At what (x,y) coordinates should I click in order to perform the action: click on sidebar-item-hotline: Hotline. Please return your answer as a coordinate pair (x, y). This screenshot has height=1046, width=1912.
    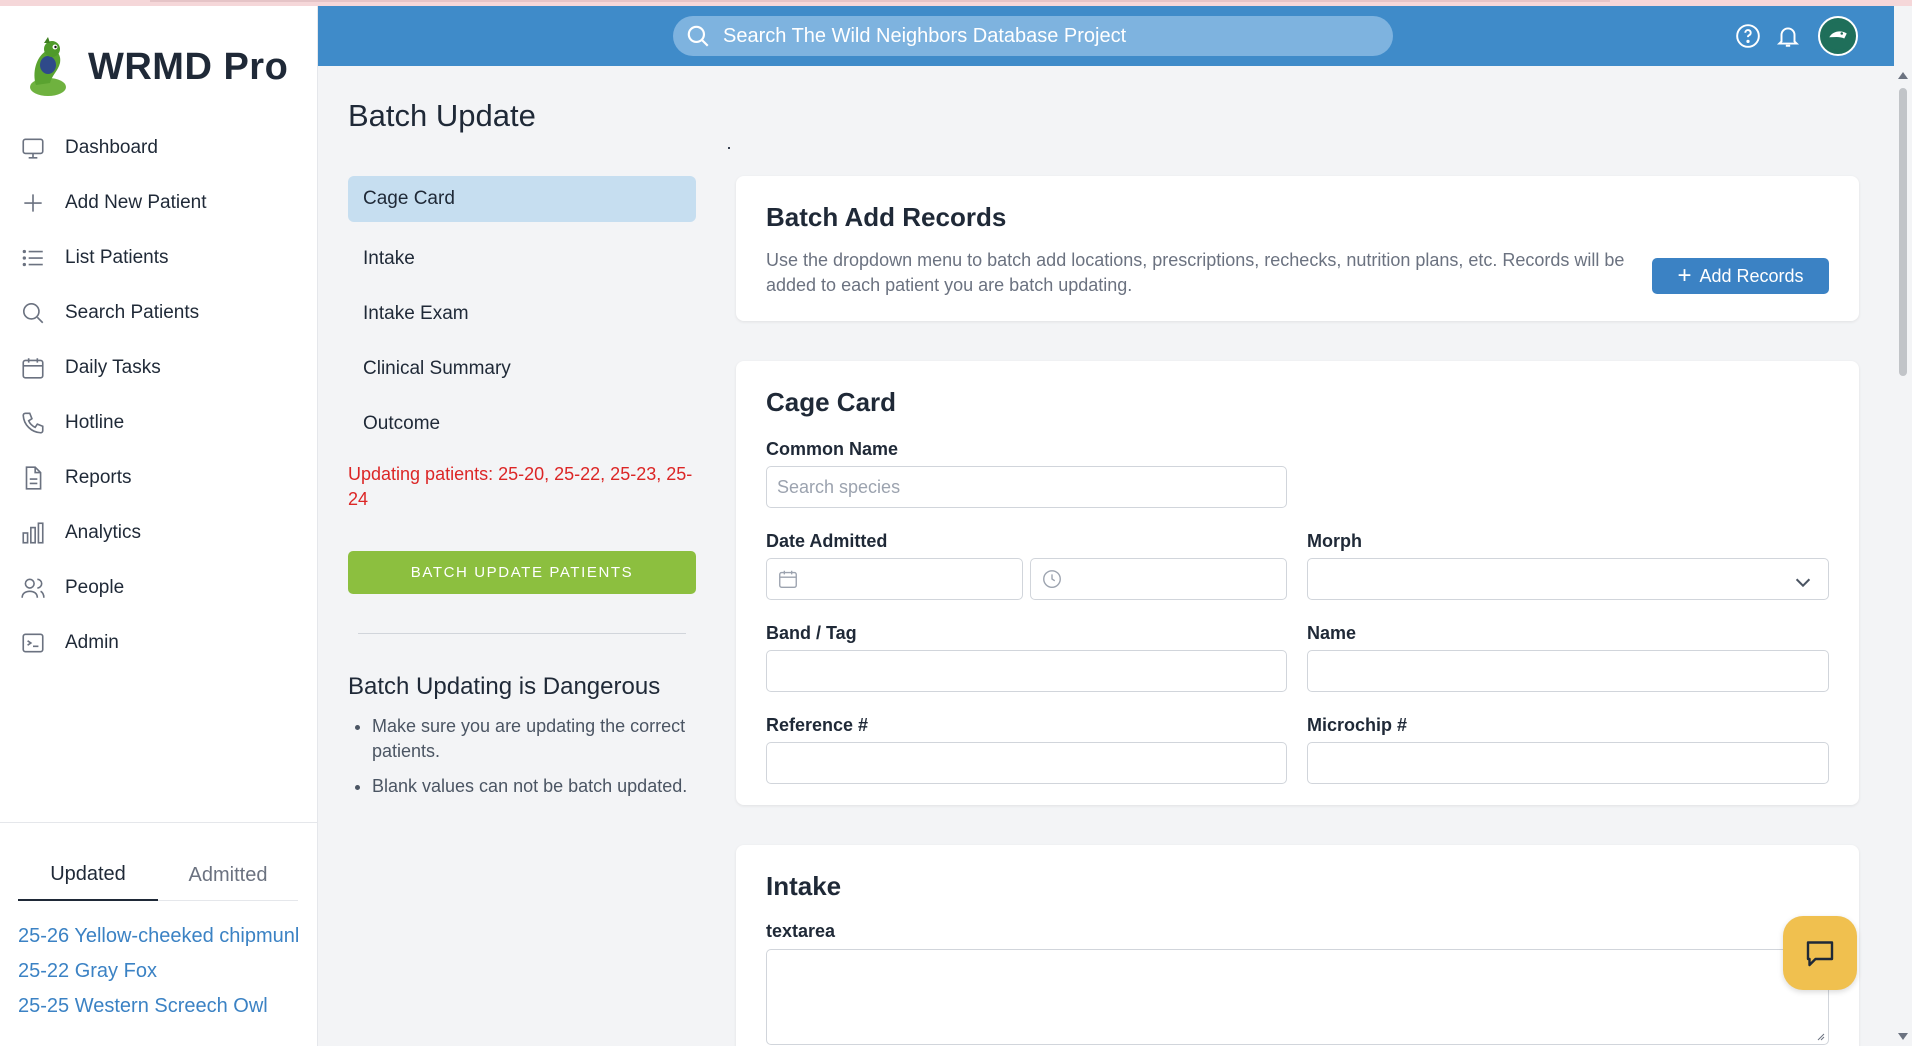
    Looking at the image, I should click on (159, 422).